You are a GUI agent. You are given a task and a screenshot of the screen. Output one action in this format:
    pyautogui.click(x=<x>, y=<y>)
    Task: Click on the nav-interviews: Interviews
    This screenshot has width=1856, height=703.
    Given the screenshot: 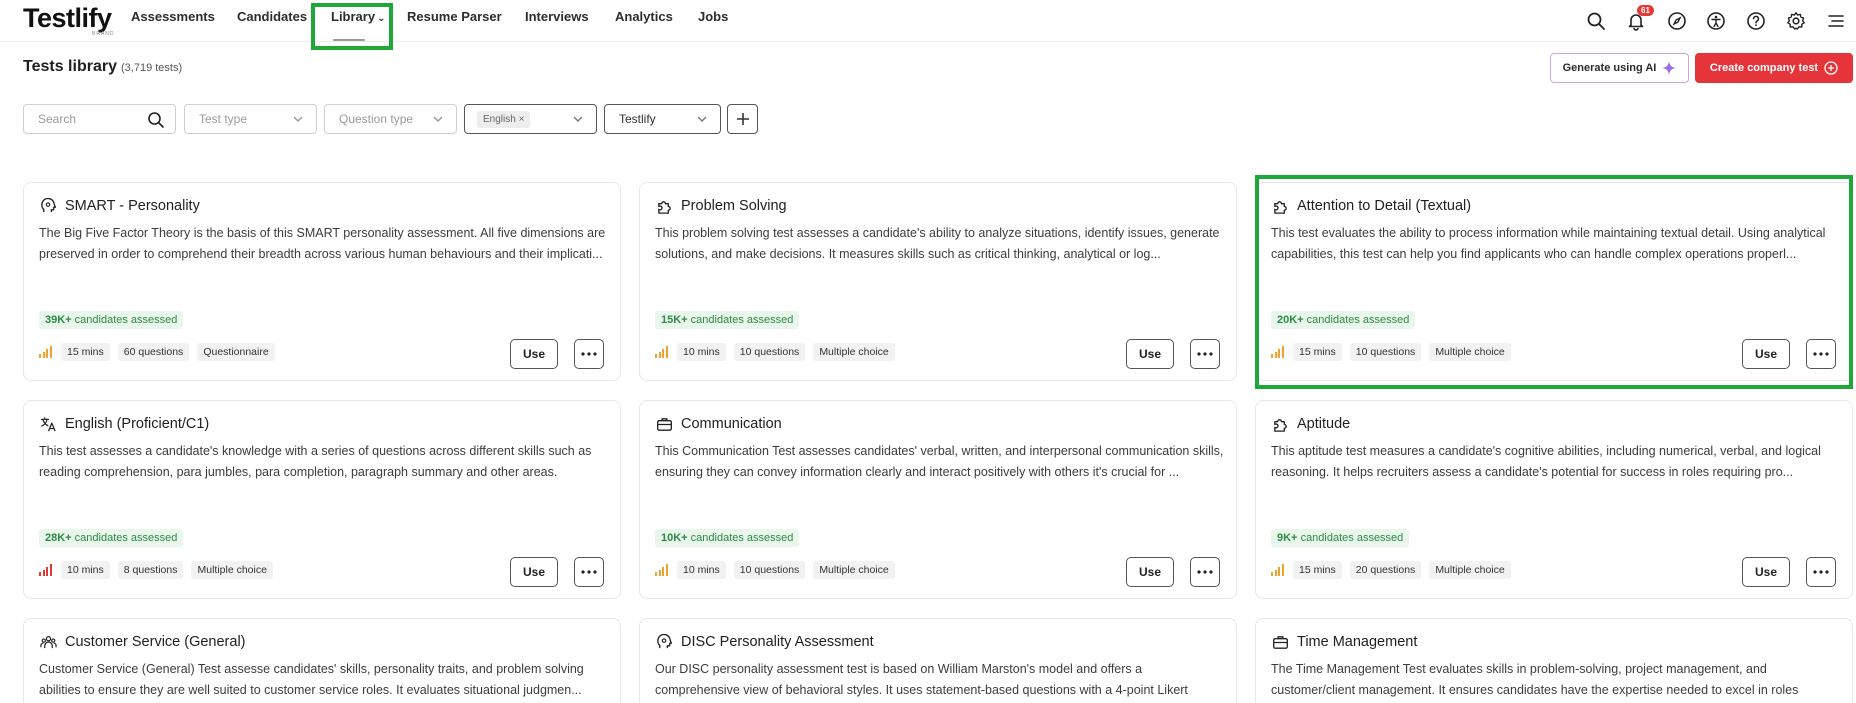 What is the action you would take?
    pyautogui.click(x=557, y=16)
    